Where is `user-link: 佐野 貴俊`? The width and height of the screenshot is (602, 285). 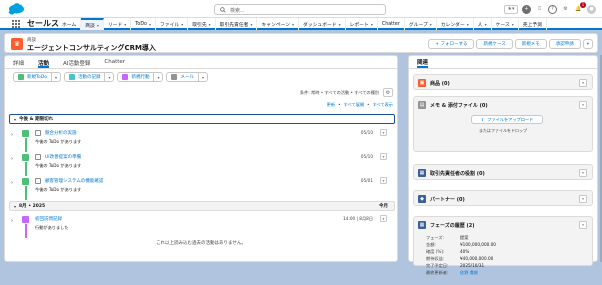
user-link: 佐野 貴俊 is located at coordinates (469, 273).